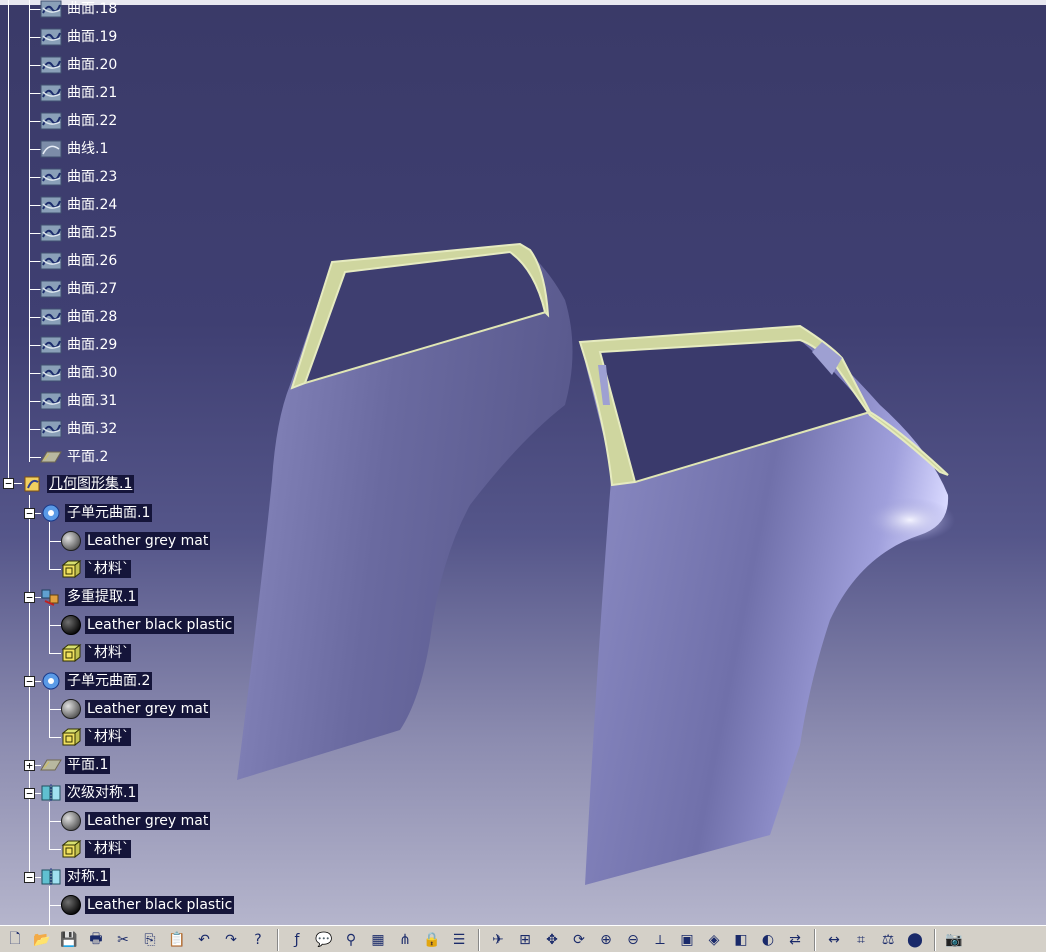  I want to click on rotate-button: ⟳, so click(579, 940).